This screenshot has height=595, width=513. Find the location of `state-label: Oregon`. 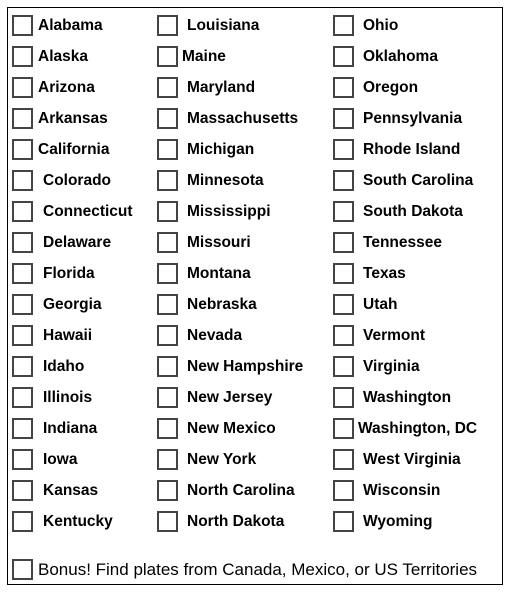

state-label: Oregon is located at coordinates (391, 87).